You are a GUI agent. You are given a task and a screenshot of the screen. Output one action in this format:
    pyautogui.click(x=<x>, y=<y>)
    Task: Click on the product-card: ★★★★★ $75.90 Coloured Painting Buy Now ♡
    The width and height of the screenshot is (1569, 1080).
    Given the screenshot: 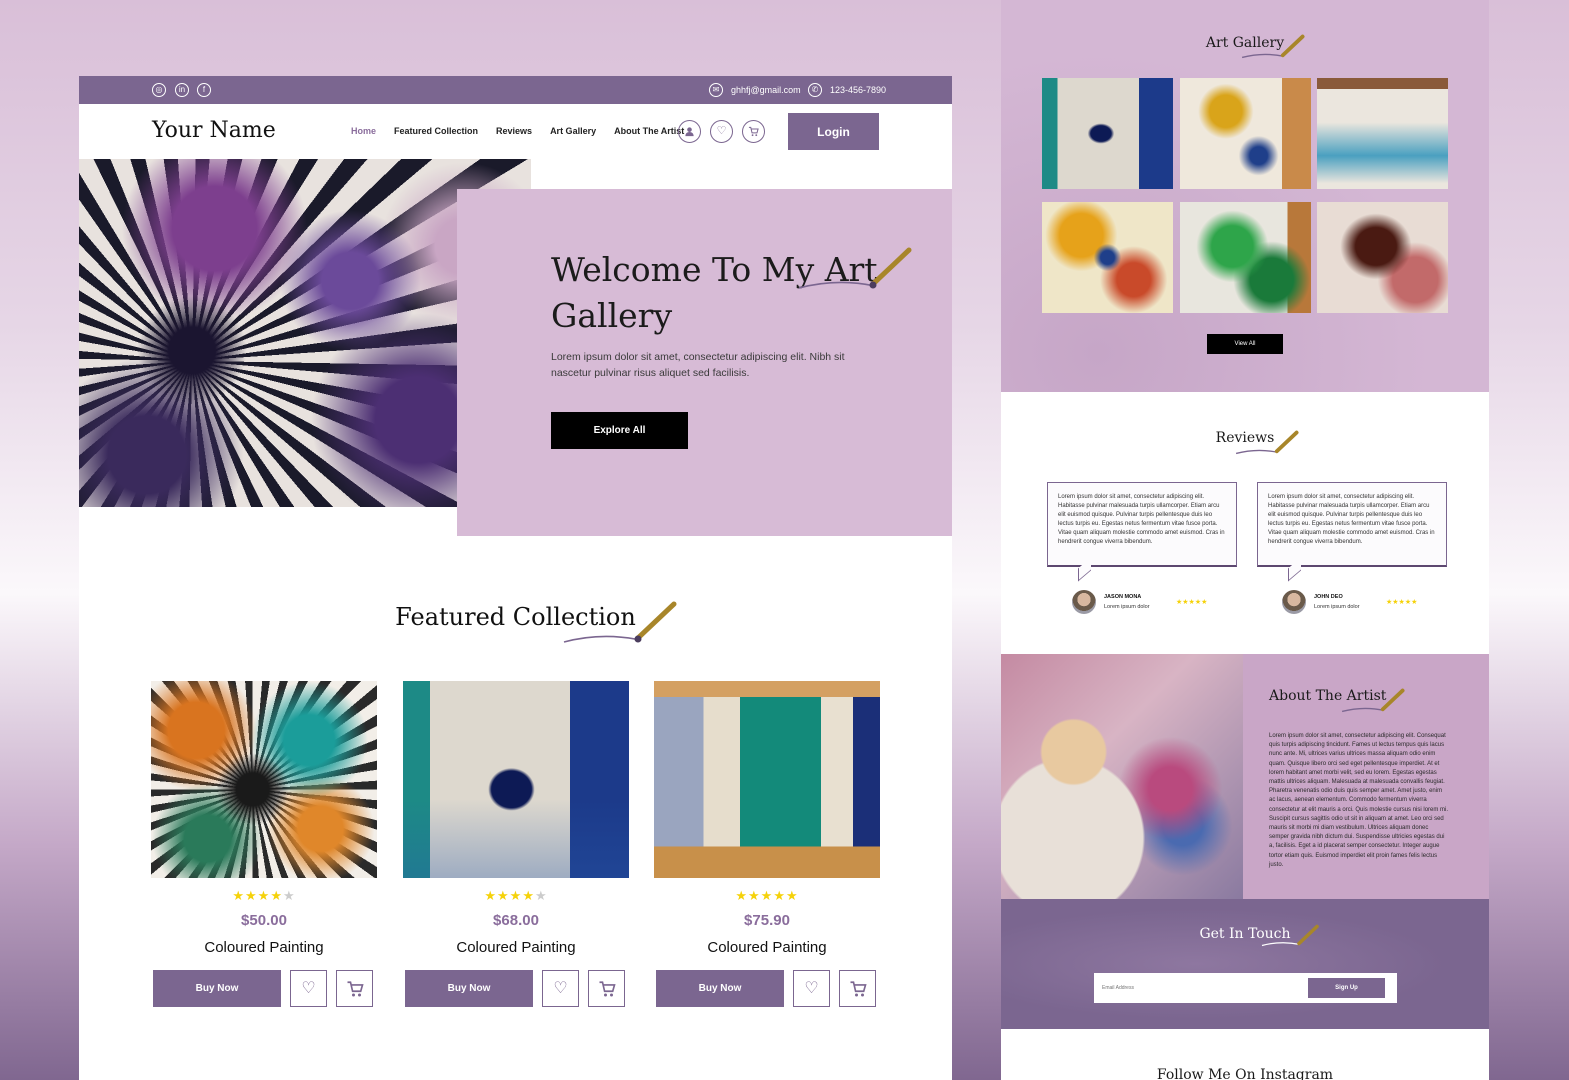 What is the action you would take?
    pyautogui.click(x=767, y=844)
    